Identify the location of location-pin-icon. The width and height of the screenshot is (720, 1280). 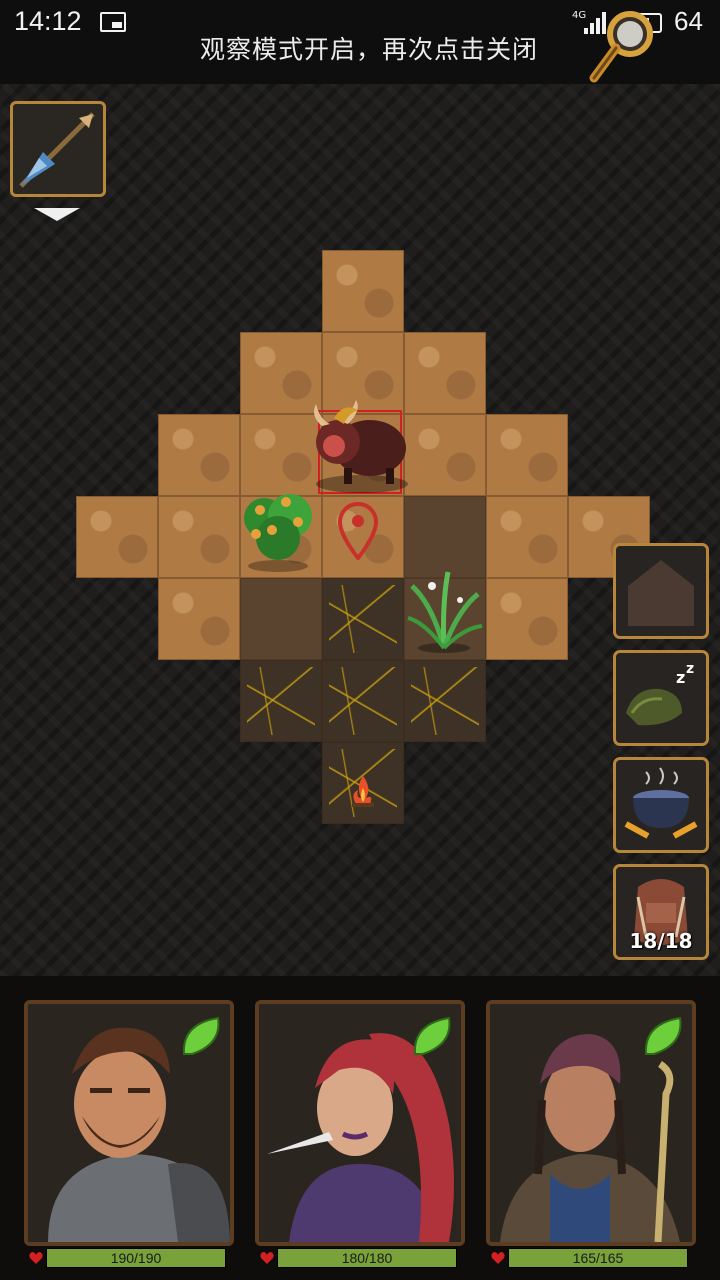
(358, 531).